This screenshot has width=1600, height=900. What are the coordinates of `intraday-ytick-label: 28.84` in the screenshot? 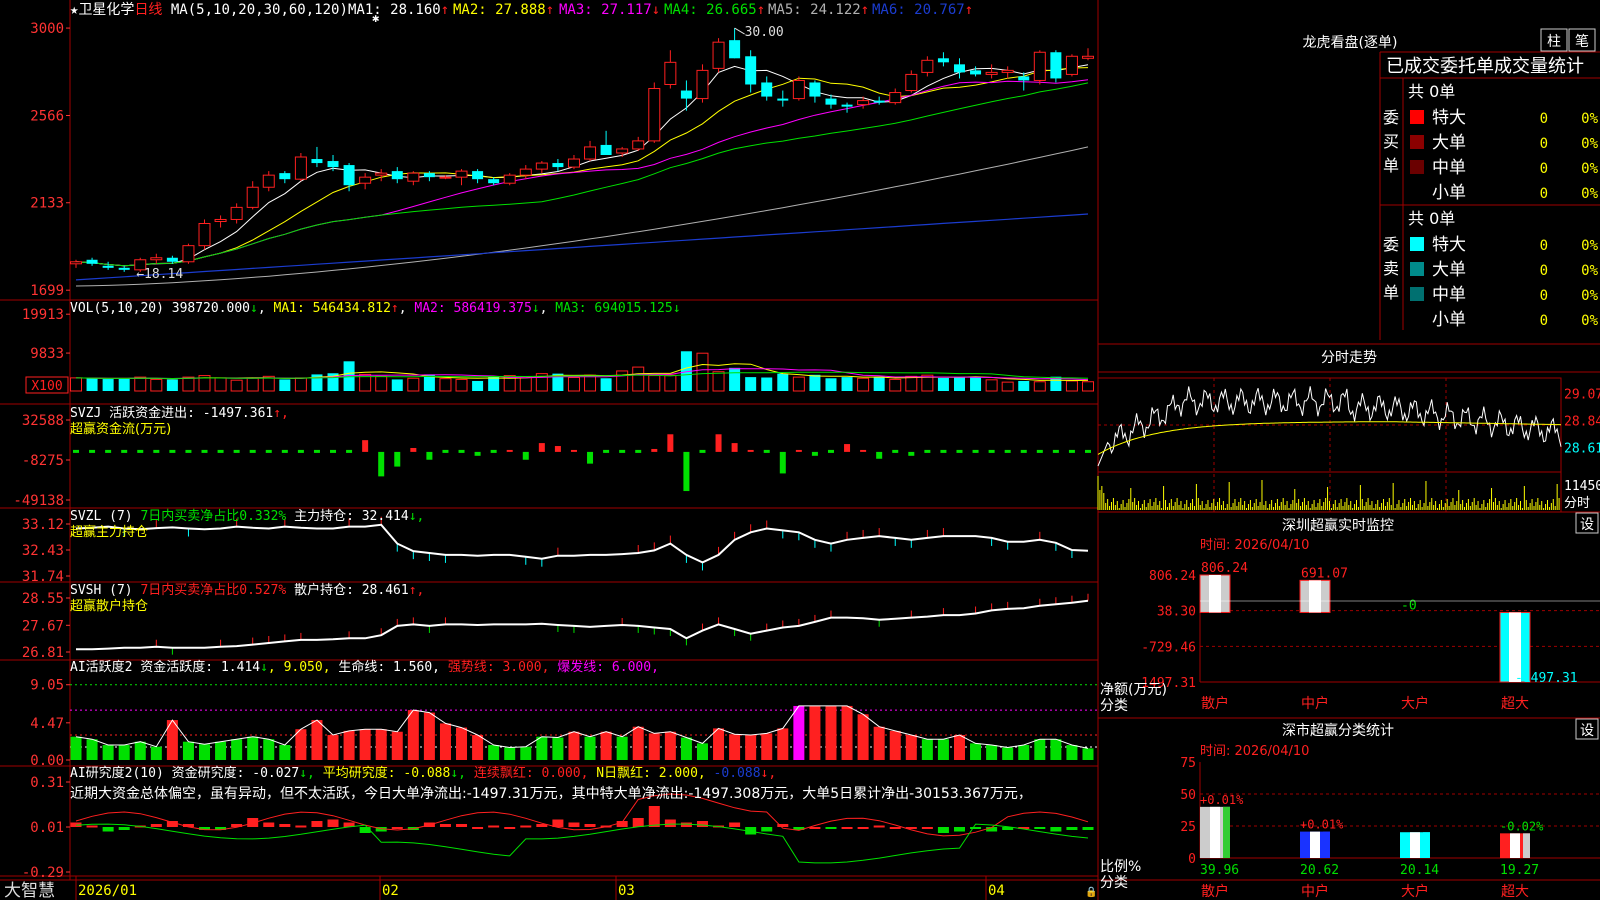 It's located at (1582, 421).